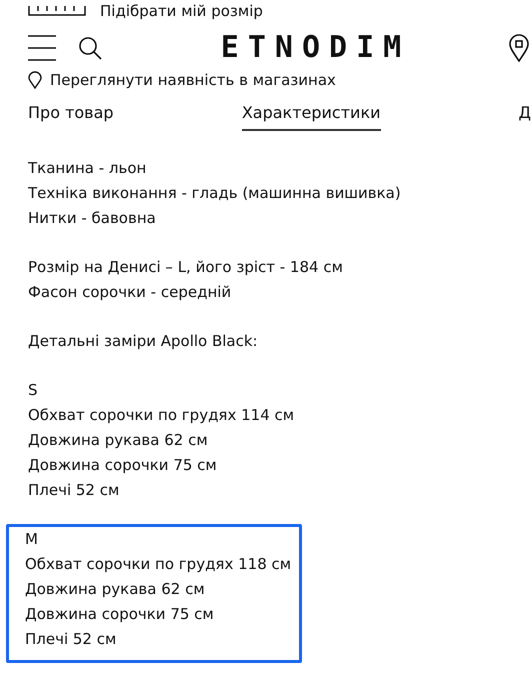 Image resolution: width=531 pixels, height=700 pixels. I want to click on menu-icon, so click(42, 47).